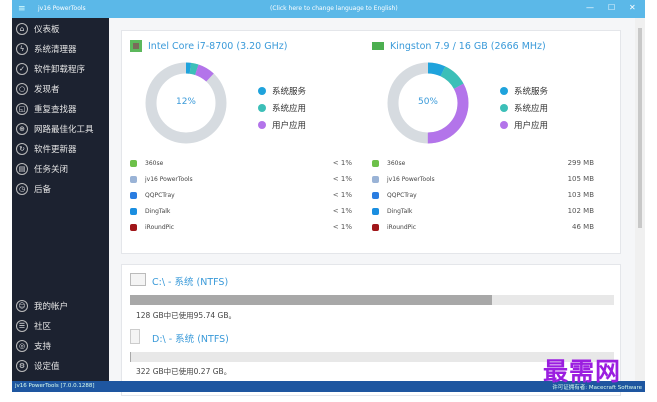 This screenshot has height=402, width=657. What do you see at coordinates (55, 150) in the screenshot?
I see `sidebar-item-label: 软件更新器` at bounding box center [55, 150].